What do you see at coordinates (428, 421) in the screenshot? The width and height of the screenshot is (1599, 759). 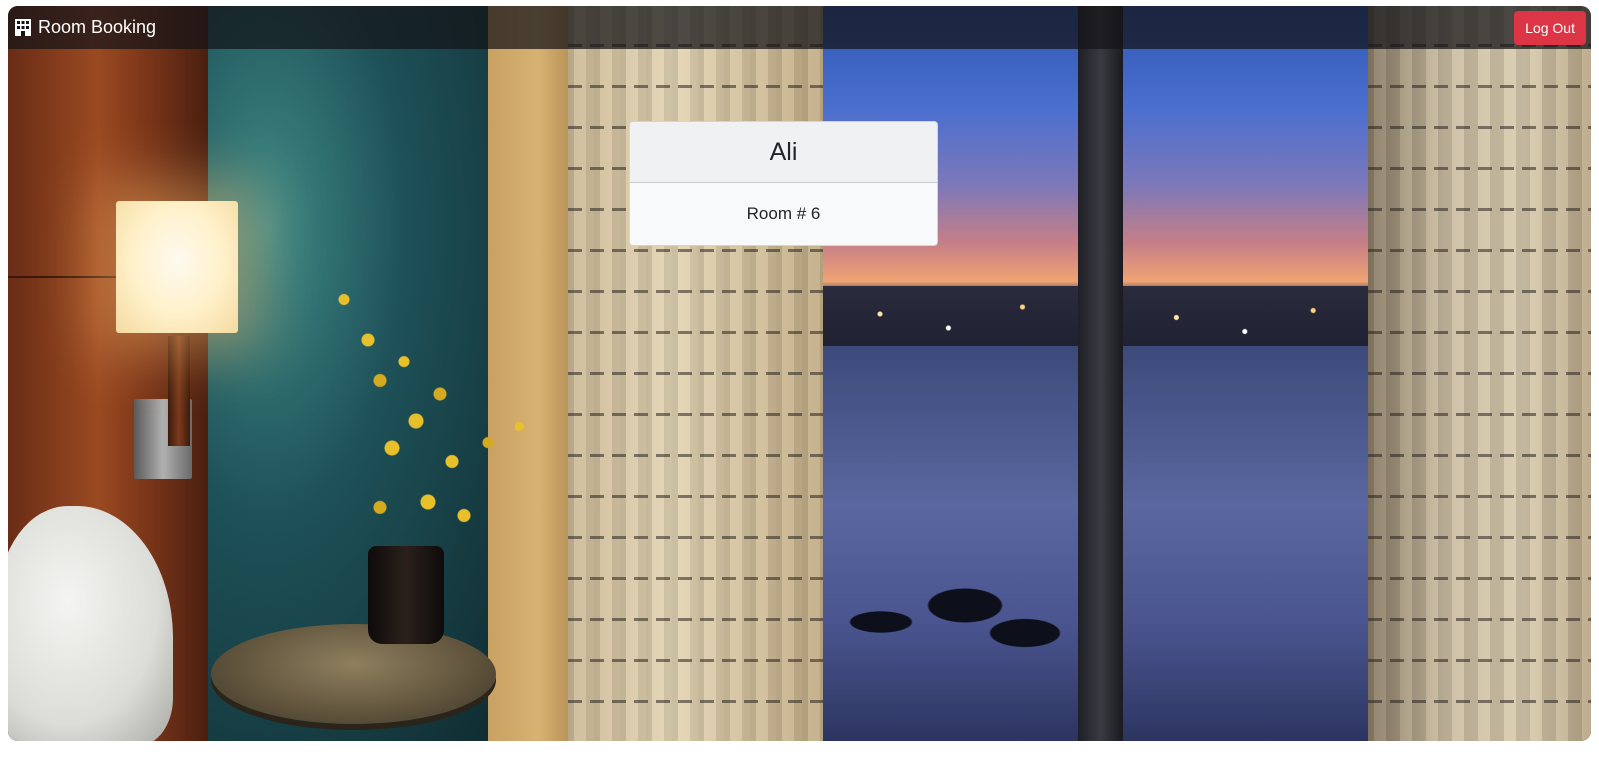 I see `yellow-flowers` at bounding box center [428, 421].